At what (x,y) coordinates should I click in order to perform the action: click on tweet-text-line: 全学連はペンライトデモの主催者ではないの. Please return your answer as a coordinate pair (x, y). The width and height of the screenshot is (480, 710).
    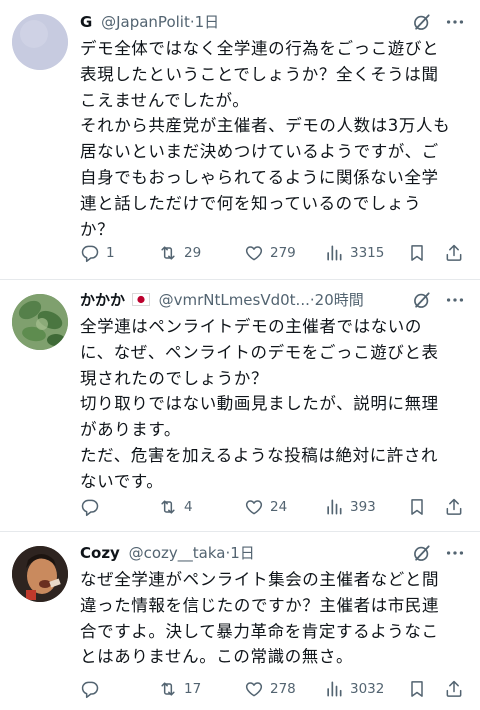
    Looking at the image, I should click on (251, 326).